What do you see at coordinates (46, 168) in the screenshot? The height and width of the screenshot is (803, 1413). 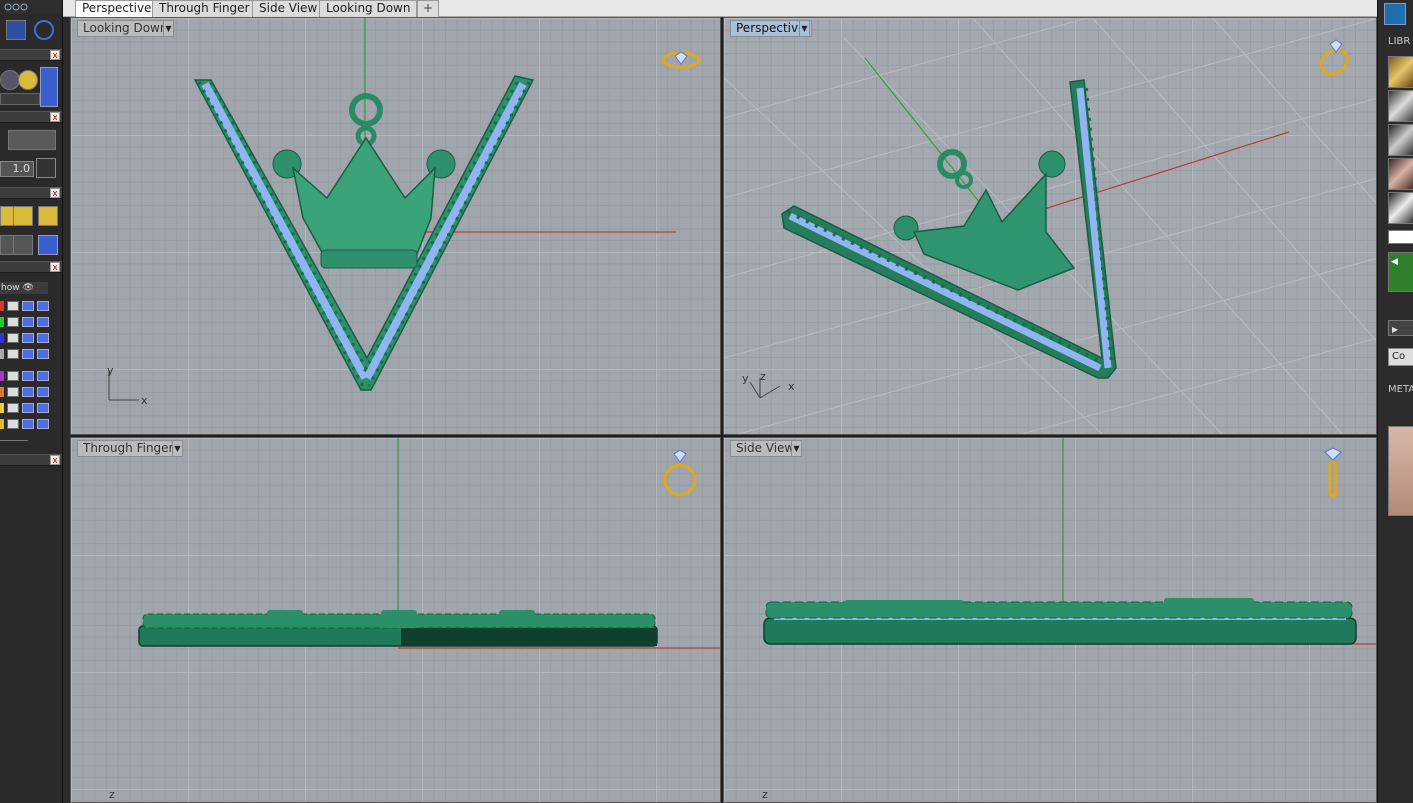 I see `grid-icon` at bounding box center [46, 168].